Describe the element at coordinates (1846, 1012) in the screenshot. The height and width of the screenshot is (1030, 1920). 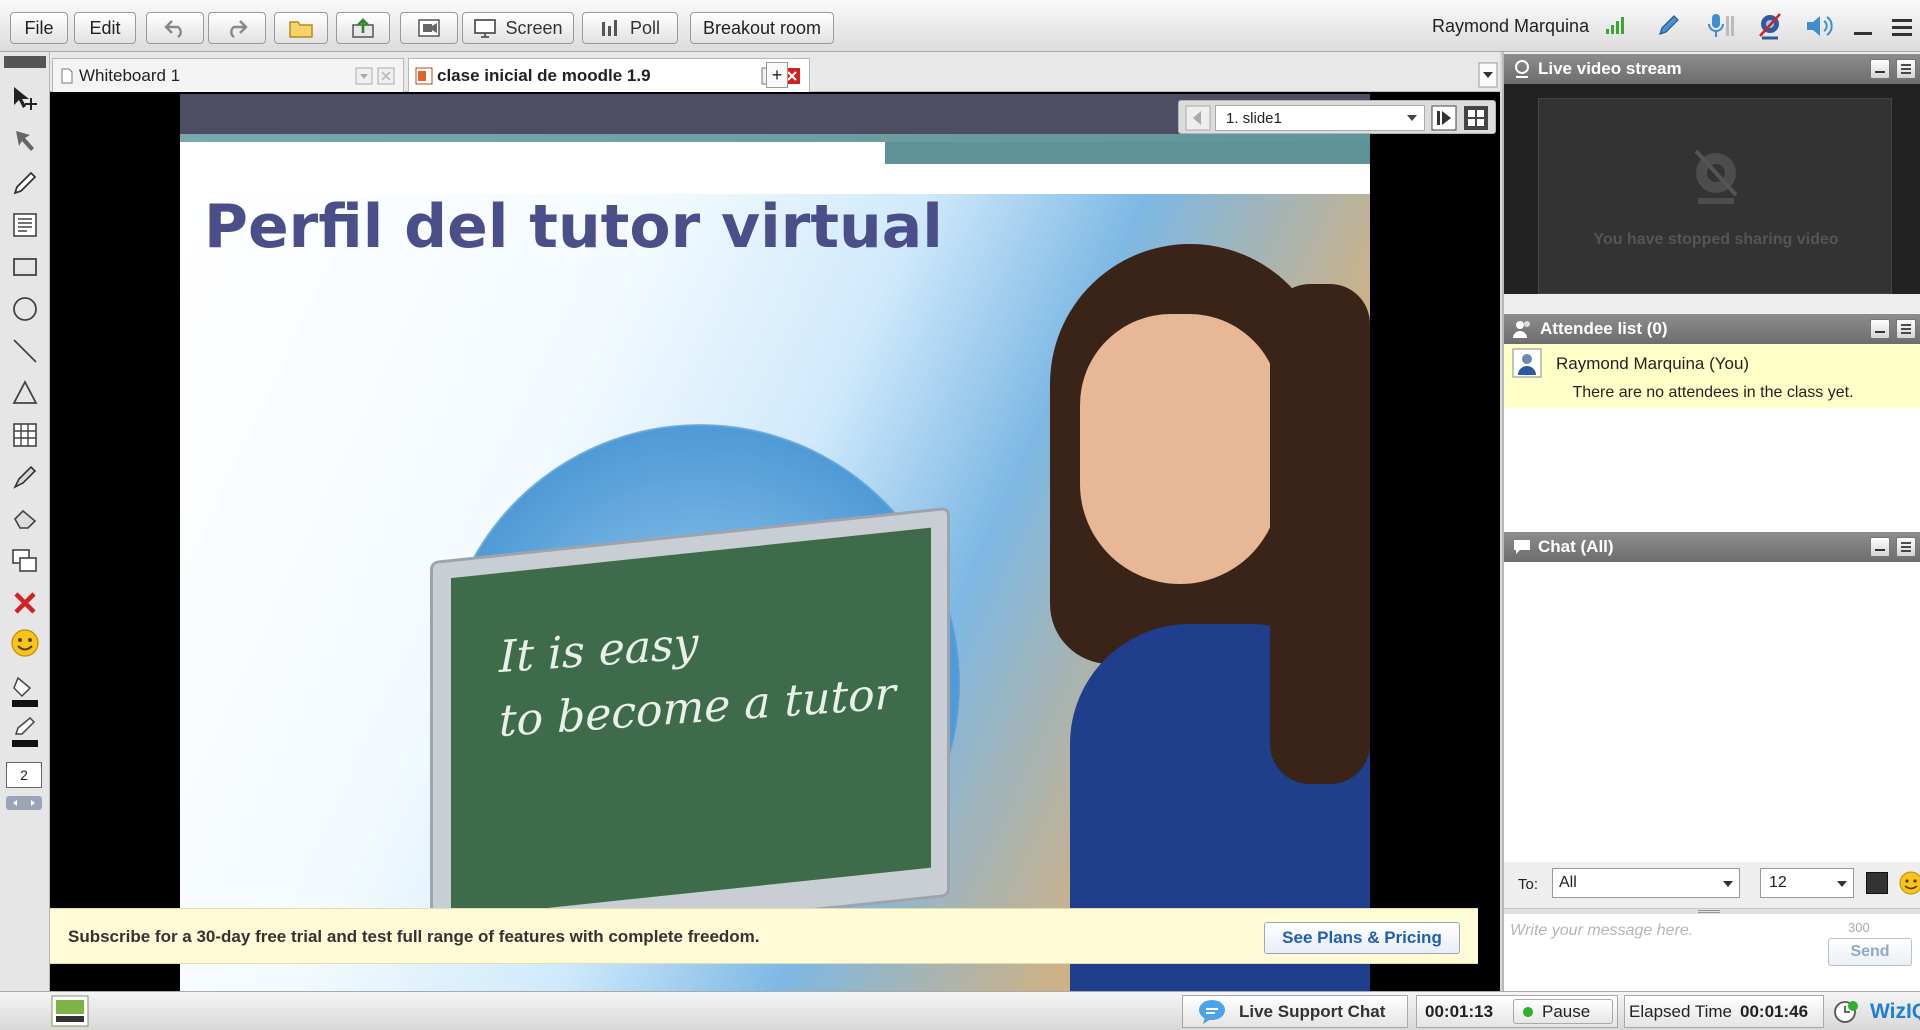
I see `clock-add-icon` at that location.